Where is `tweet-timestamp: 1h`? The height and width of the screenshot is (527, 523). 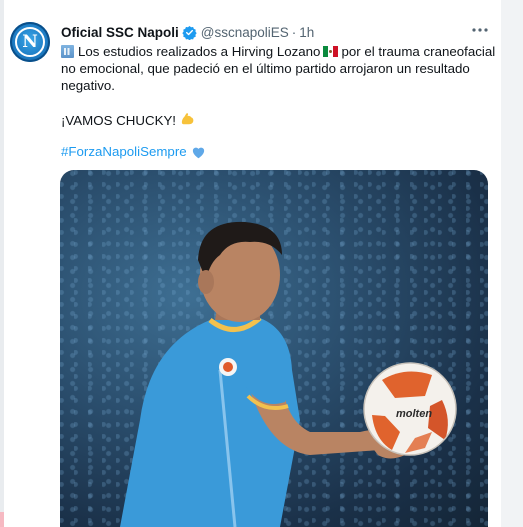 tweet-timestamp: 1h is located at coordinates (306, 32).